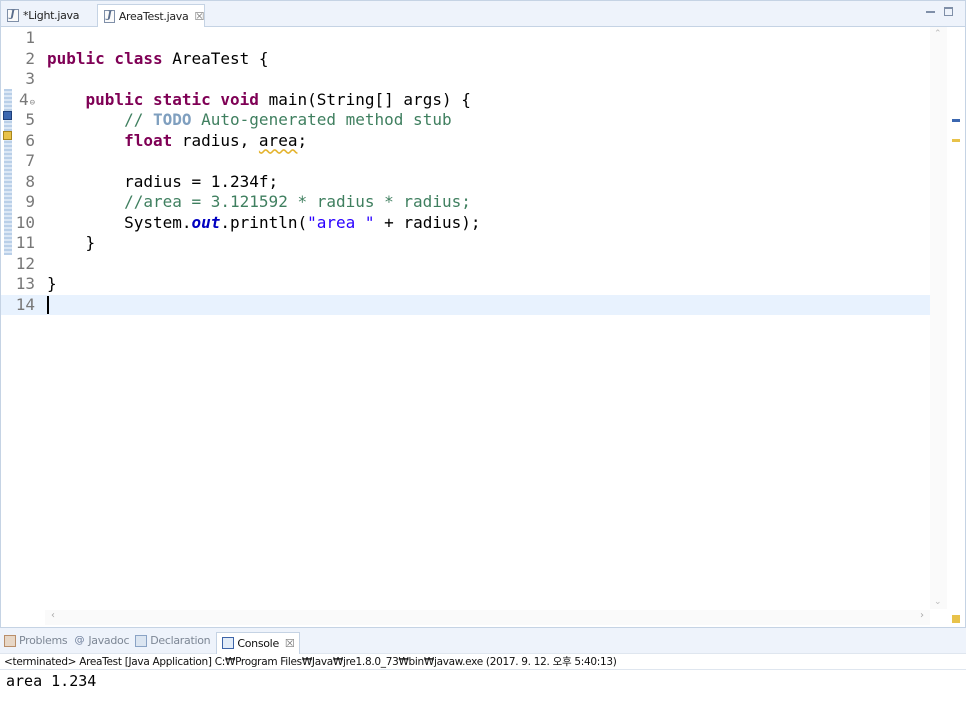 The height and width of the screenshot is (701, 966). I want to click on editor-window-controls, so click(939, 11).